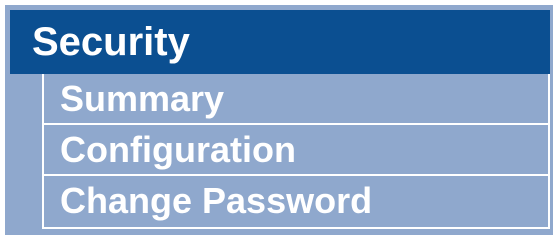 This screenshot has height=241, width=558. I want to click on security-menu-title: Security, so click(111, 42).